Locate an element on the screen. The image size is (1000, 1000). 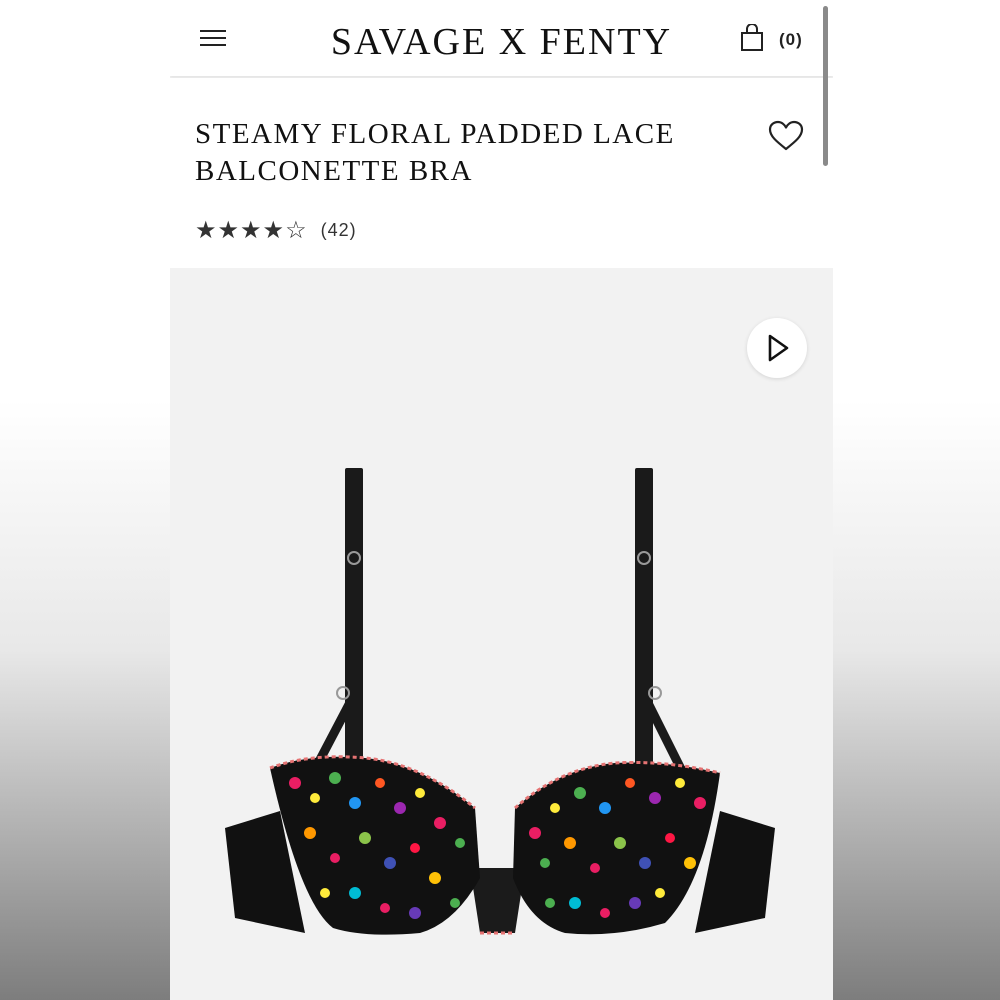
review-count: (42) is located at coordinates (338, 229).